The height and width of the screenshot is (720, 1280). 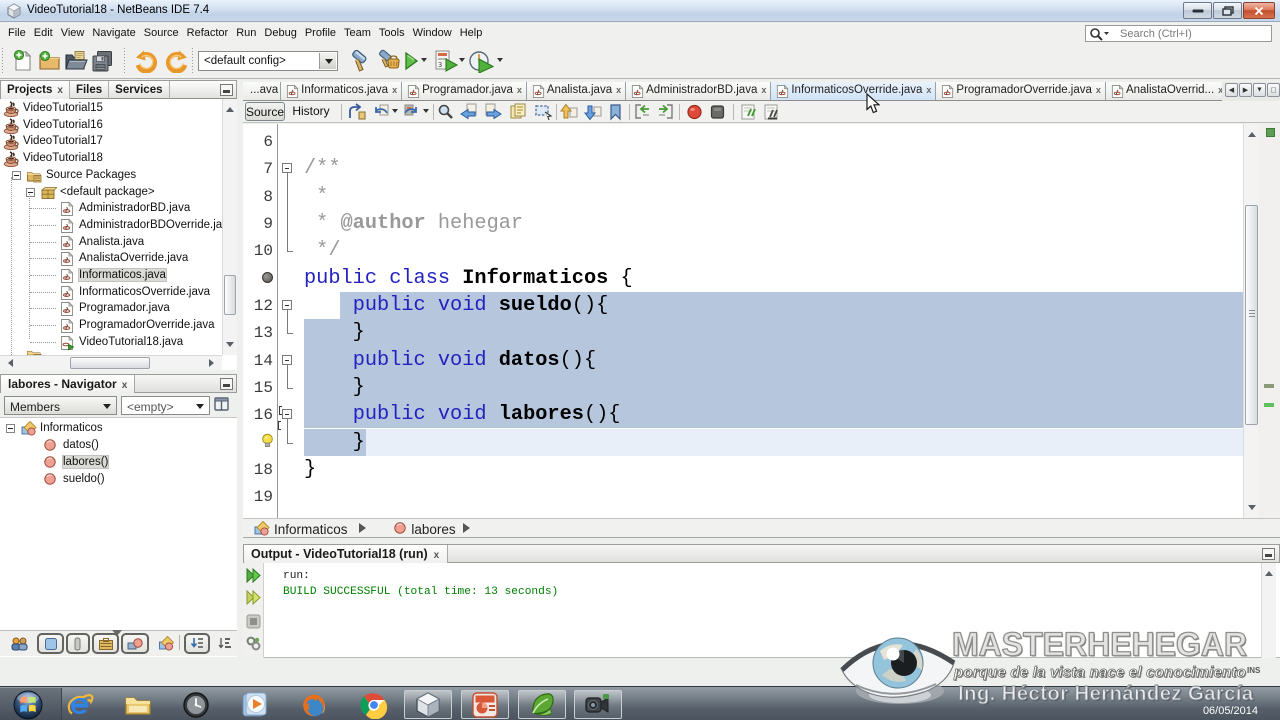 I want to click on doc-tab-label: AdministradorBD.java, so click(x=701, y=90).